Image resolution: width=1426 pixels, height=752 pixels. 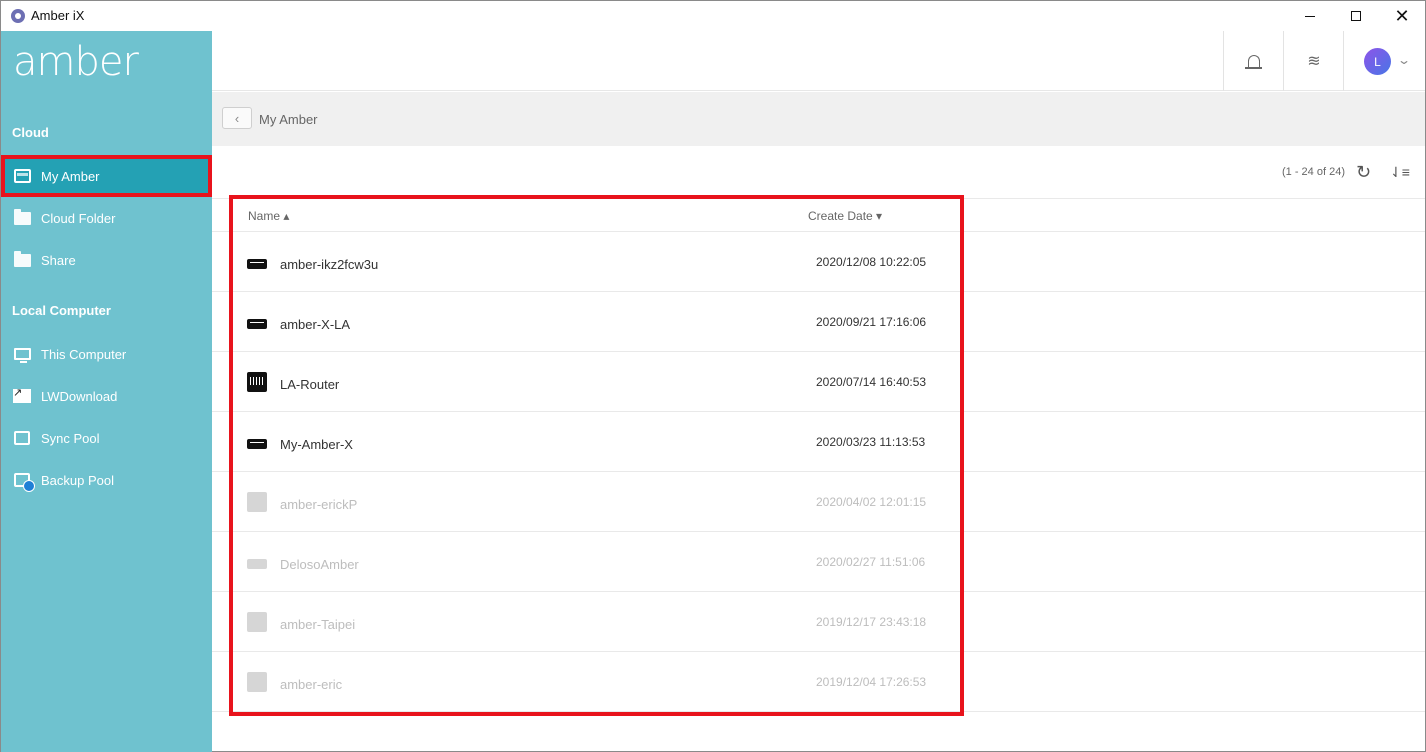 What do you see at coordinates (22, 438) in the screenshot?
I see `sync-pool-icon` at bounding box center [22, 438].